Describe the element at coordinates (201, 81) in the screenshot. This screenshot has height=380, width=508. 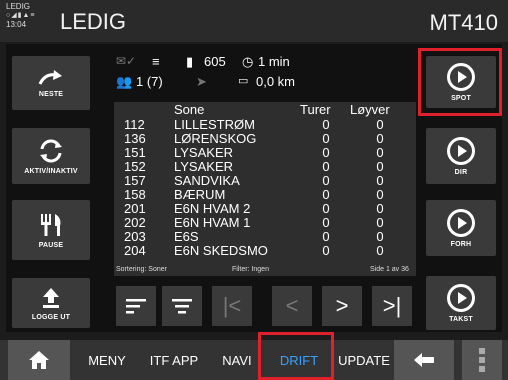
I see `navigation-arrow-icon: ➤` at that location.